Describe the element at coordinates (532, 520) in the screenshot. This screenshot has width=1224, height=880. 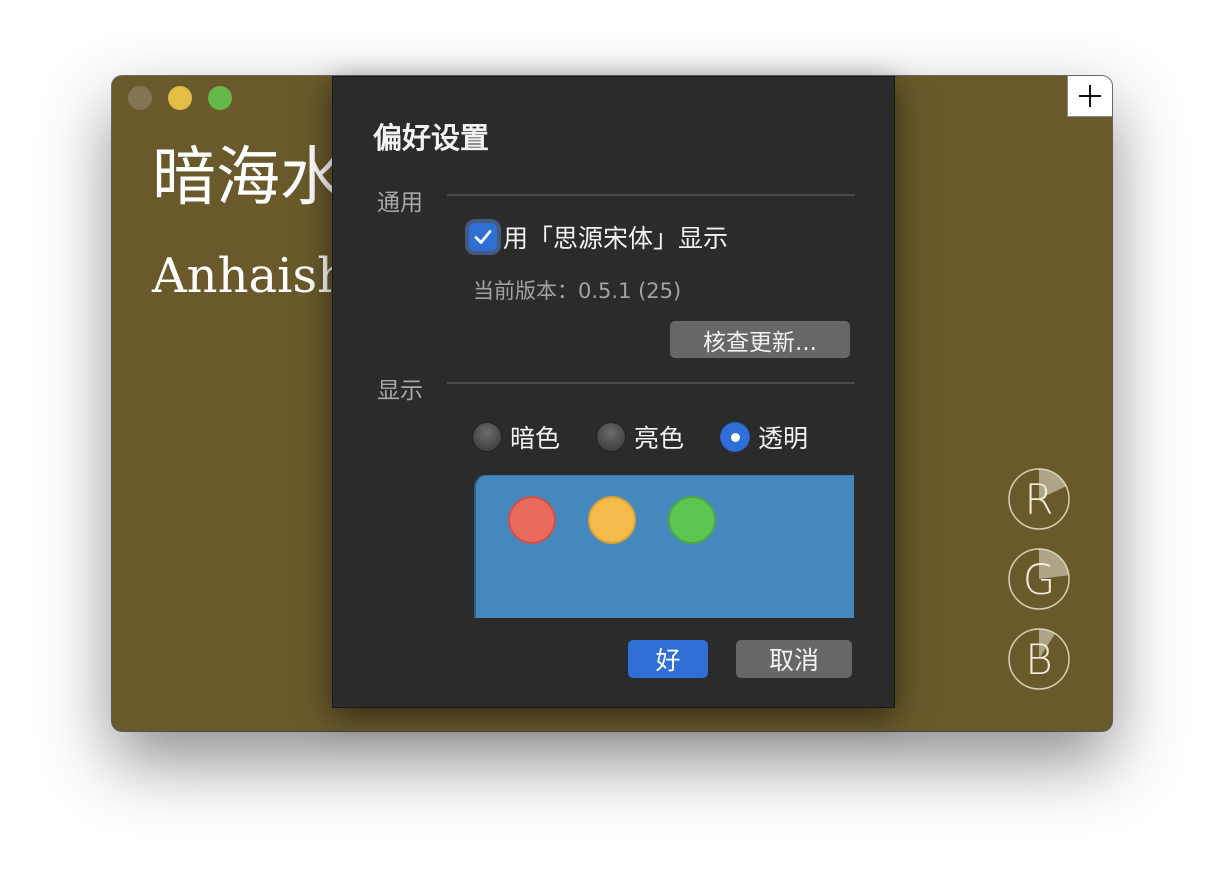
I see `preview-close-dot` at that location.